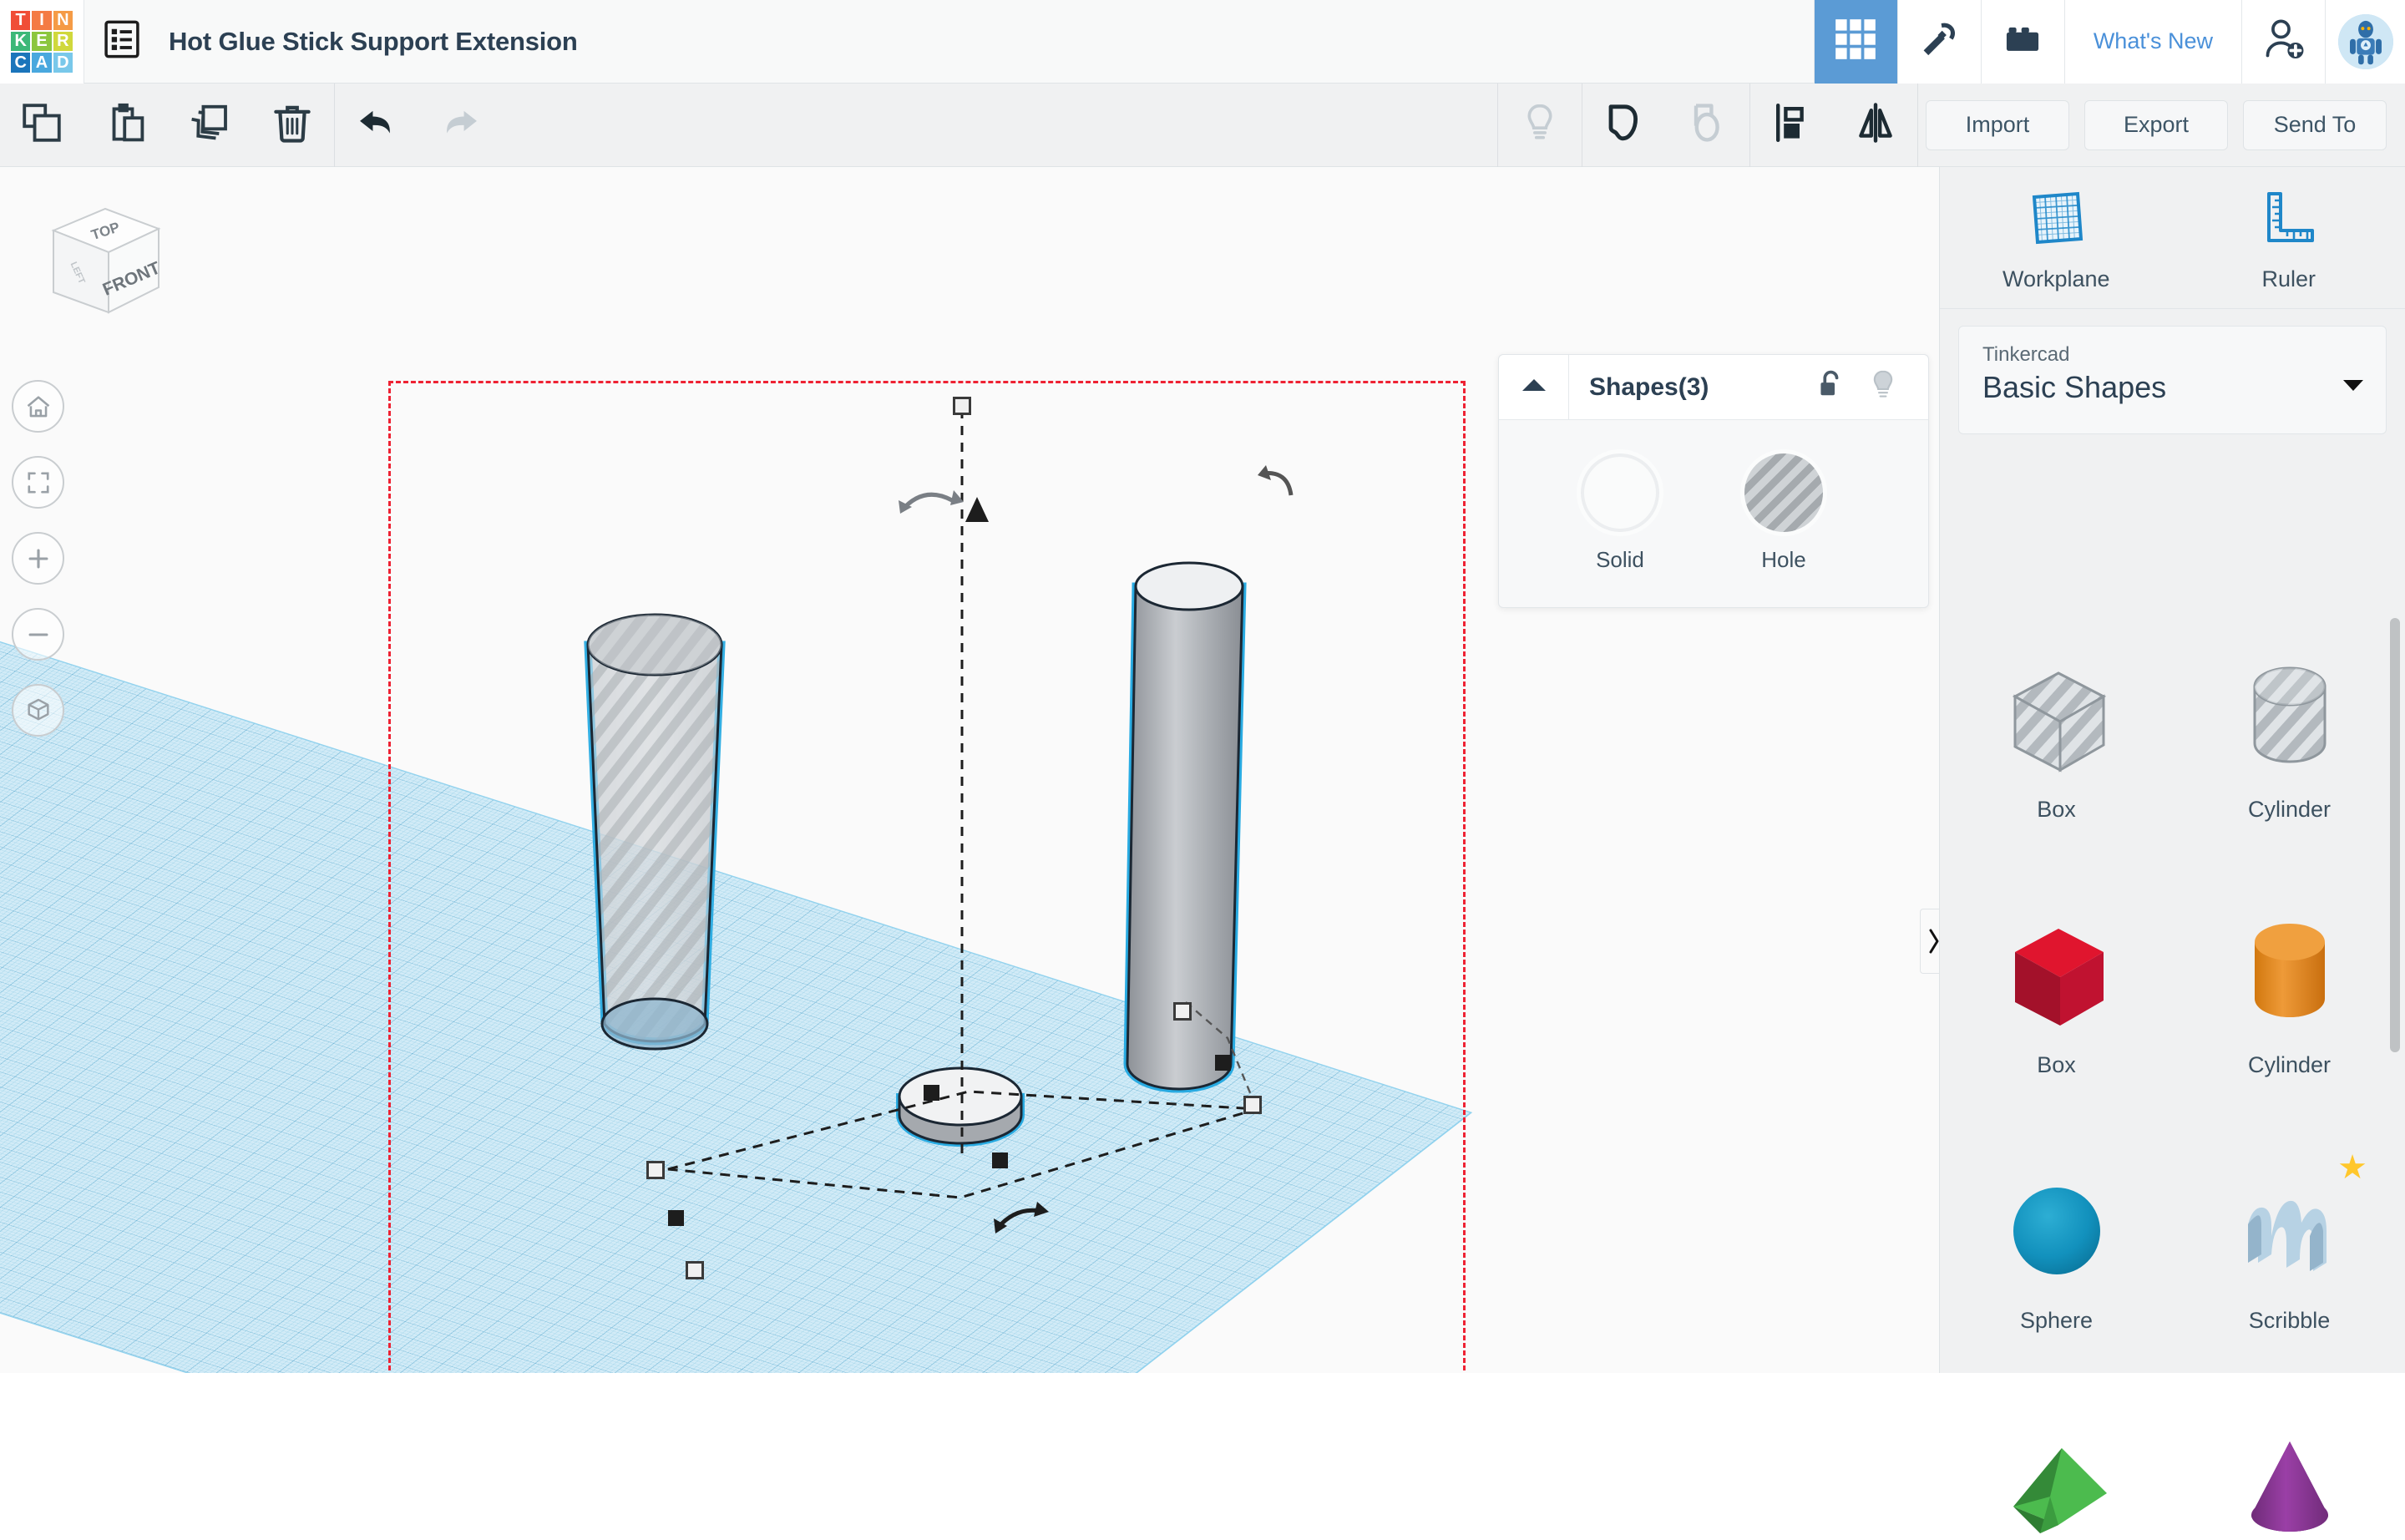 The height and width of the screenshot is (1540, 2405). What do you see at coordinates (1183, 1012) in the screenshot?
I see `corner-scale-handle-back` at bounding box center [1183, 1012].